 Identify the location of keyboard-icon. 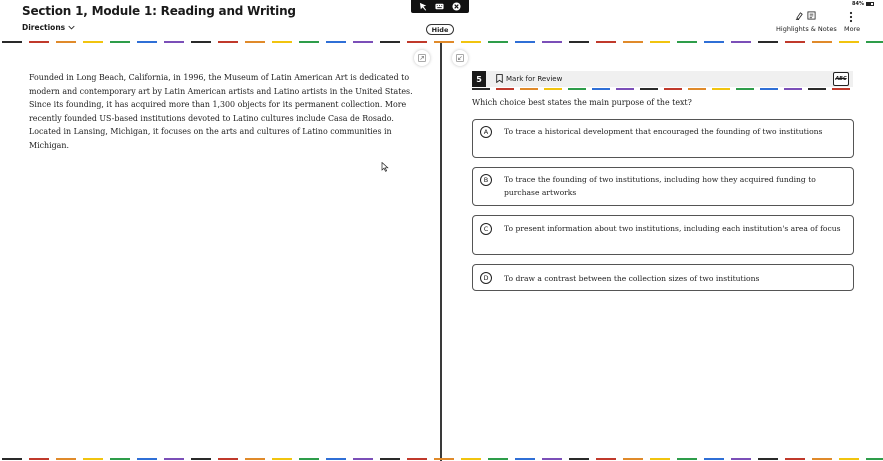
(440, 6).